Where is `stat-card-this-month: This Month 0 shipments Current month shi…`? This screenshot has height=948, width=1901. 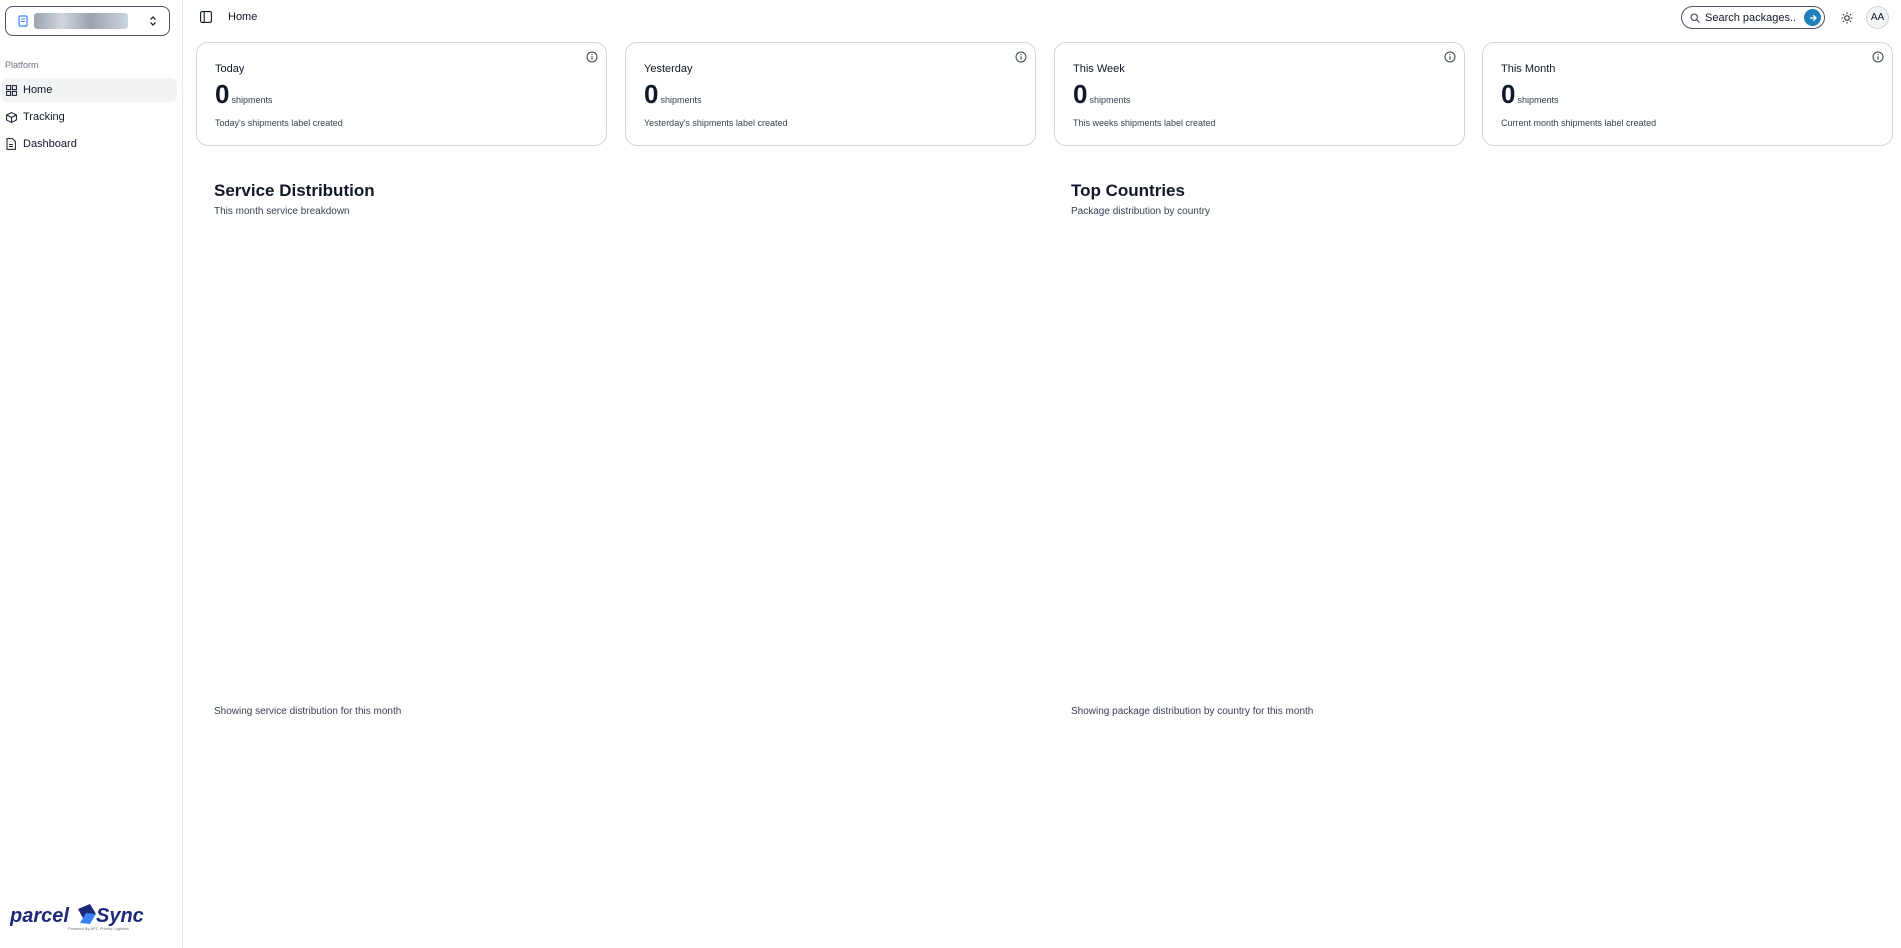
stat-card-this-month: This Month 0 shipments Current month shi… is located at coordinates (1687, 94).